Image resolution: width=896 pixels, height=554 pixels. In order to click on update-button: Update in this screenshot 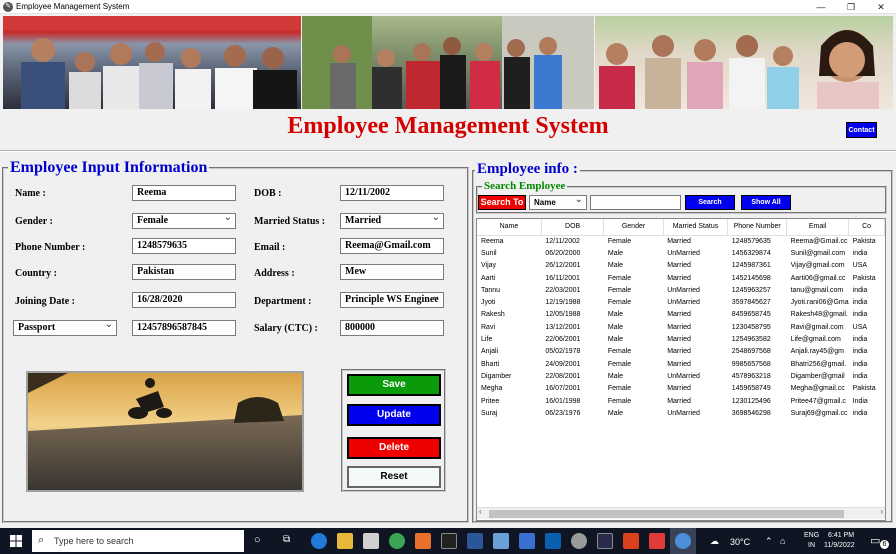, I will do `click(394, 415)`.